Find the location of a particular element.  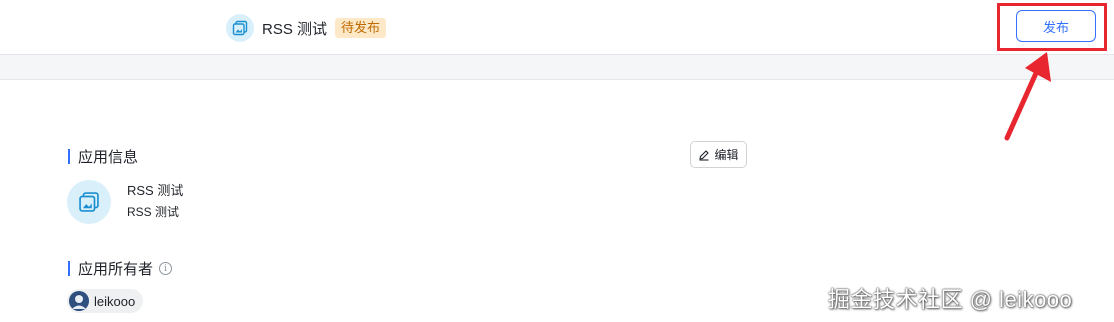

watermark: 掘金技术社区 @ leikooo is located at coordinates (950, 299).